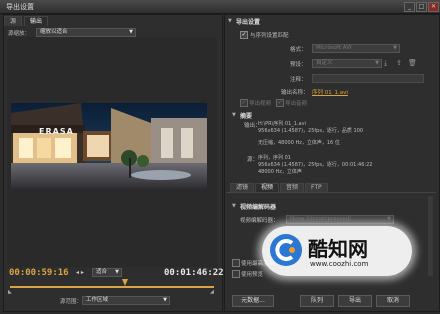 This screenshot has width=440, height=314. I want to click on in-point-icon: ◣, so click(10, 292).